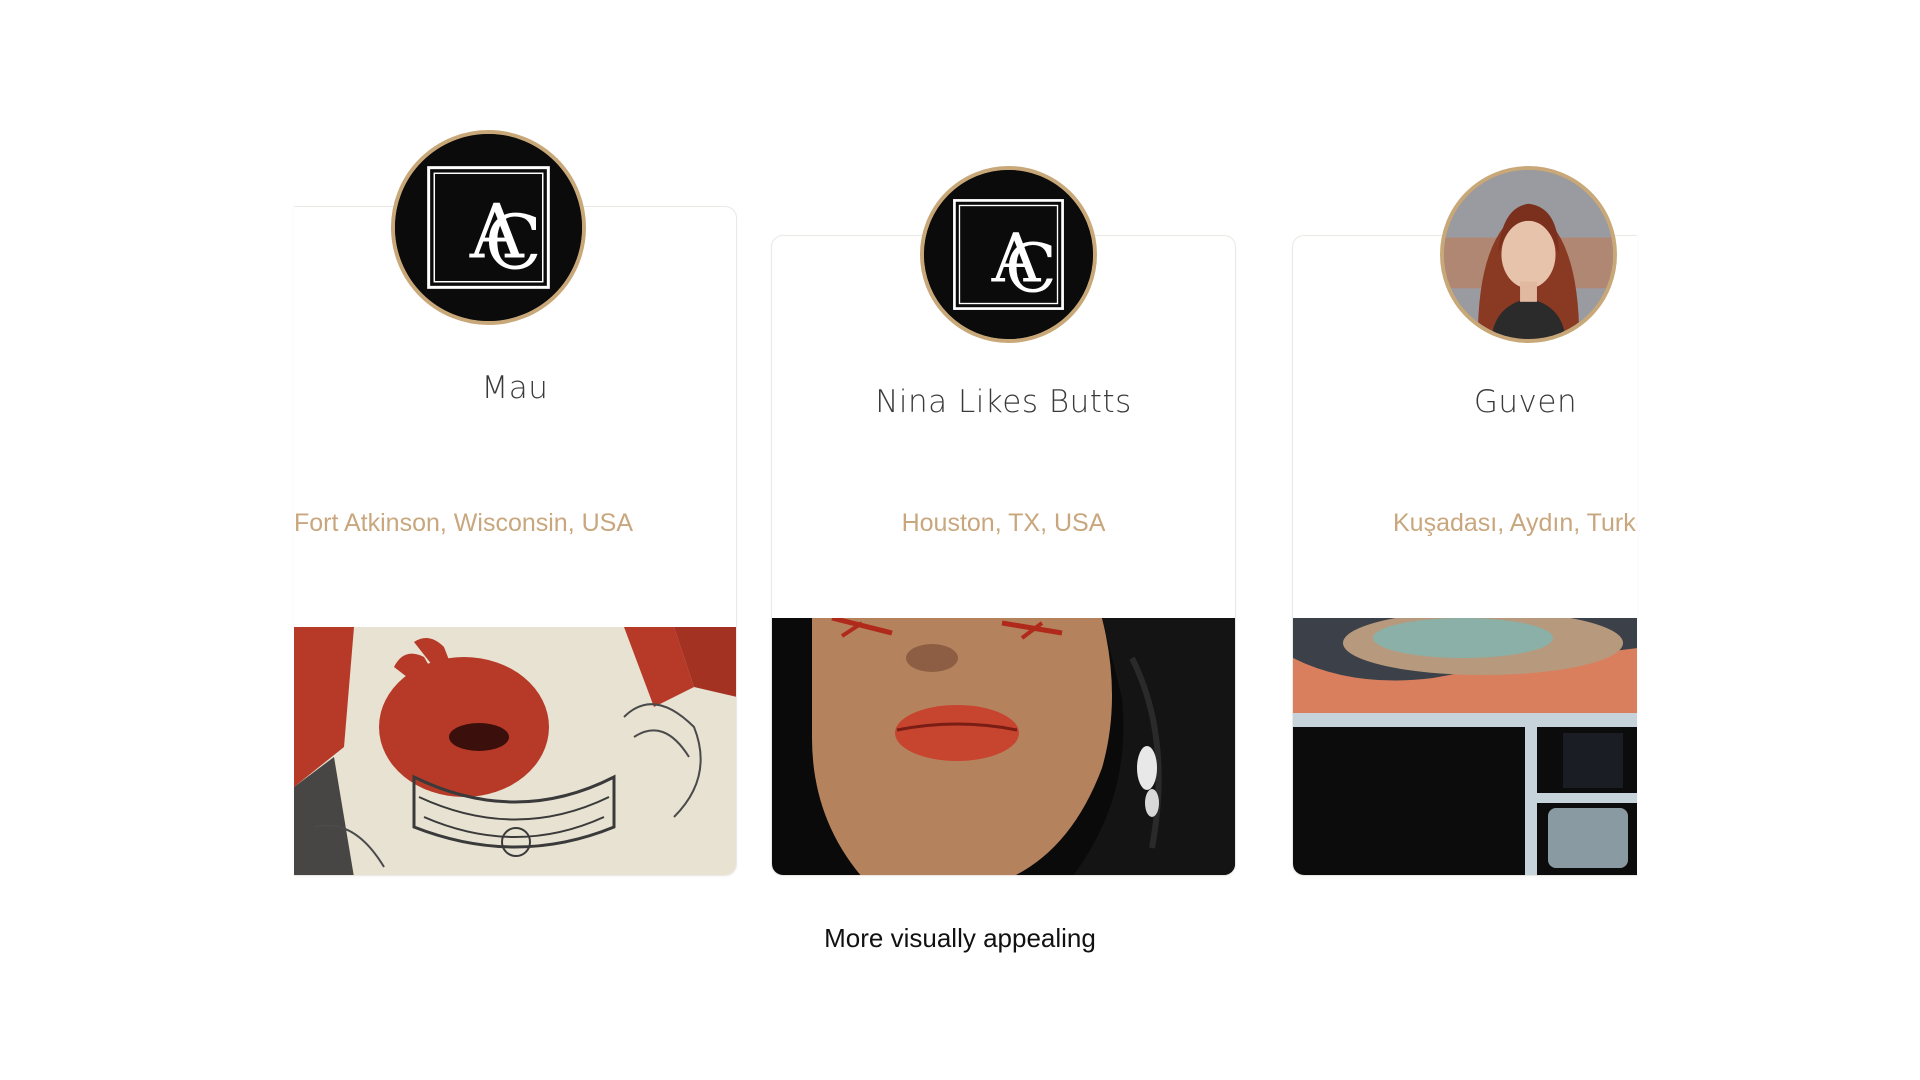  What do you see at coordinates (1515, 523) in the screenshot?
I see `artist-location: Kuşadası, Aydın, Turke` at bounding box center [1515, 523].